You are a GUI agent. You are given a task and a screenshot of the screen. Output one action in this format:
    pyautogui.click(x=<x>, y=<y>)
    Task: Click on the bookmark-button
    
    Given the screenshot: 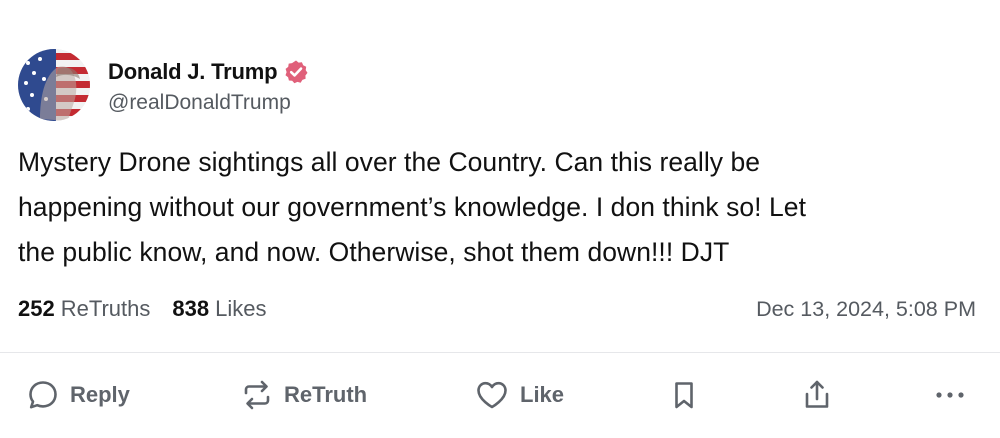 What is the action you would take?
    pyautogui.click(x=684, y=395)
    